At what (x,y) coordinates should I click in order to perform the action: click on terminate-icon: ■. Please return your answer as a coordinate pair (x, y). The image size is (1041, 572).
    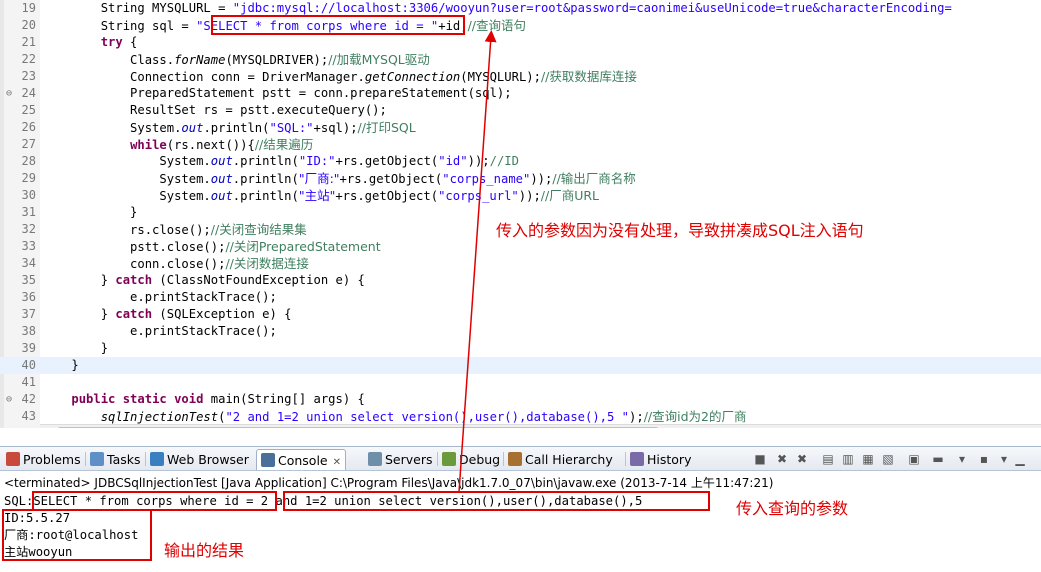
    Looking at the image, I should click on (760, 459).